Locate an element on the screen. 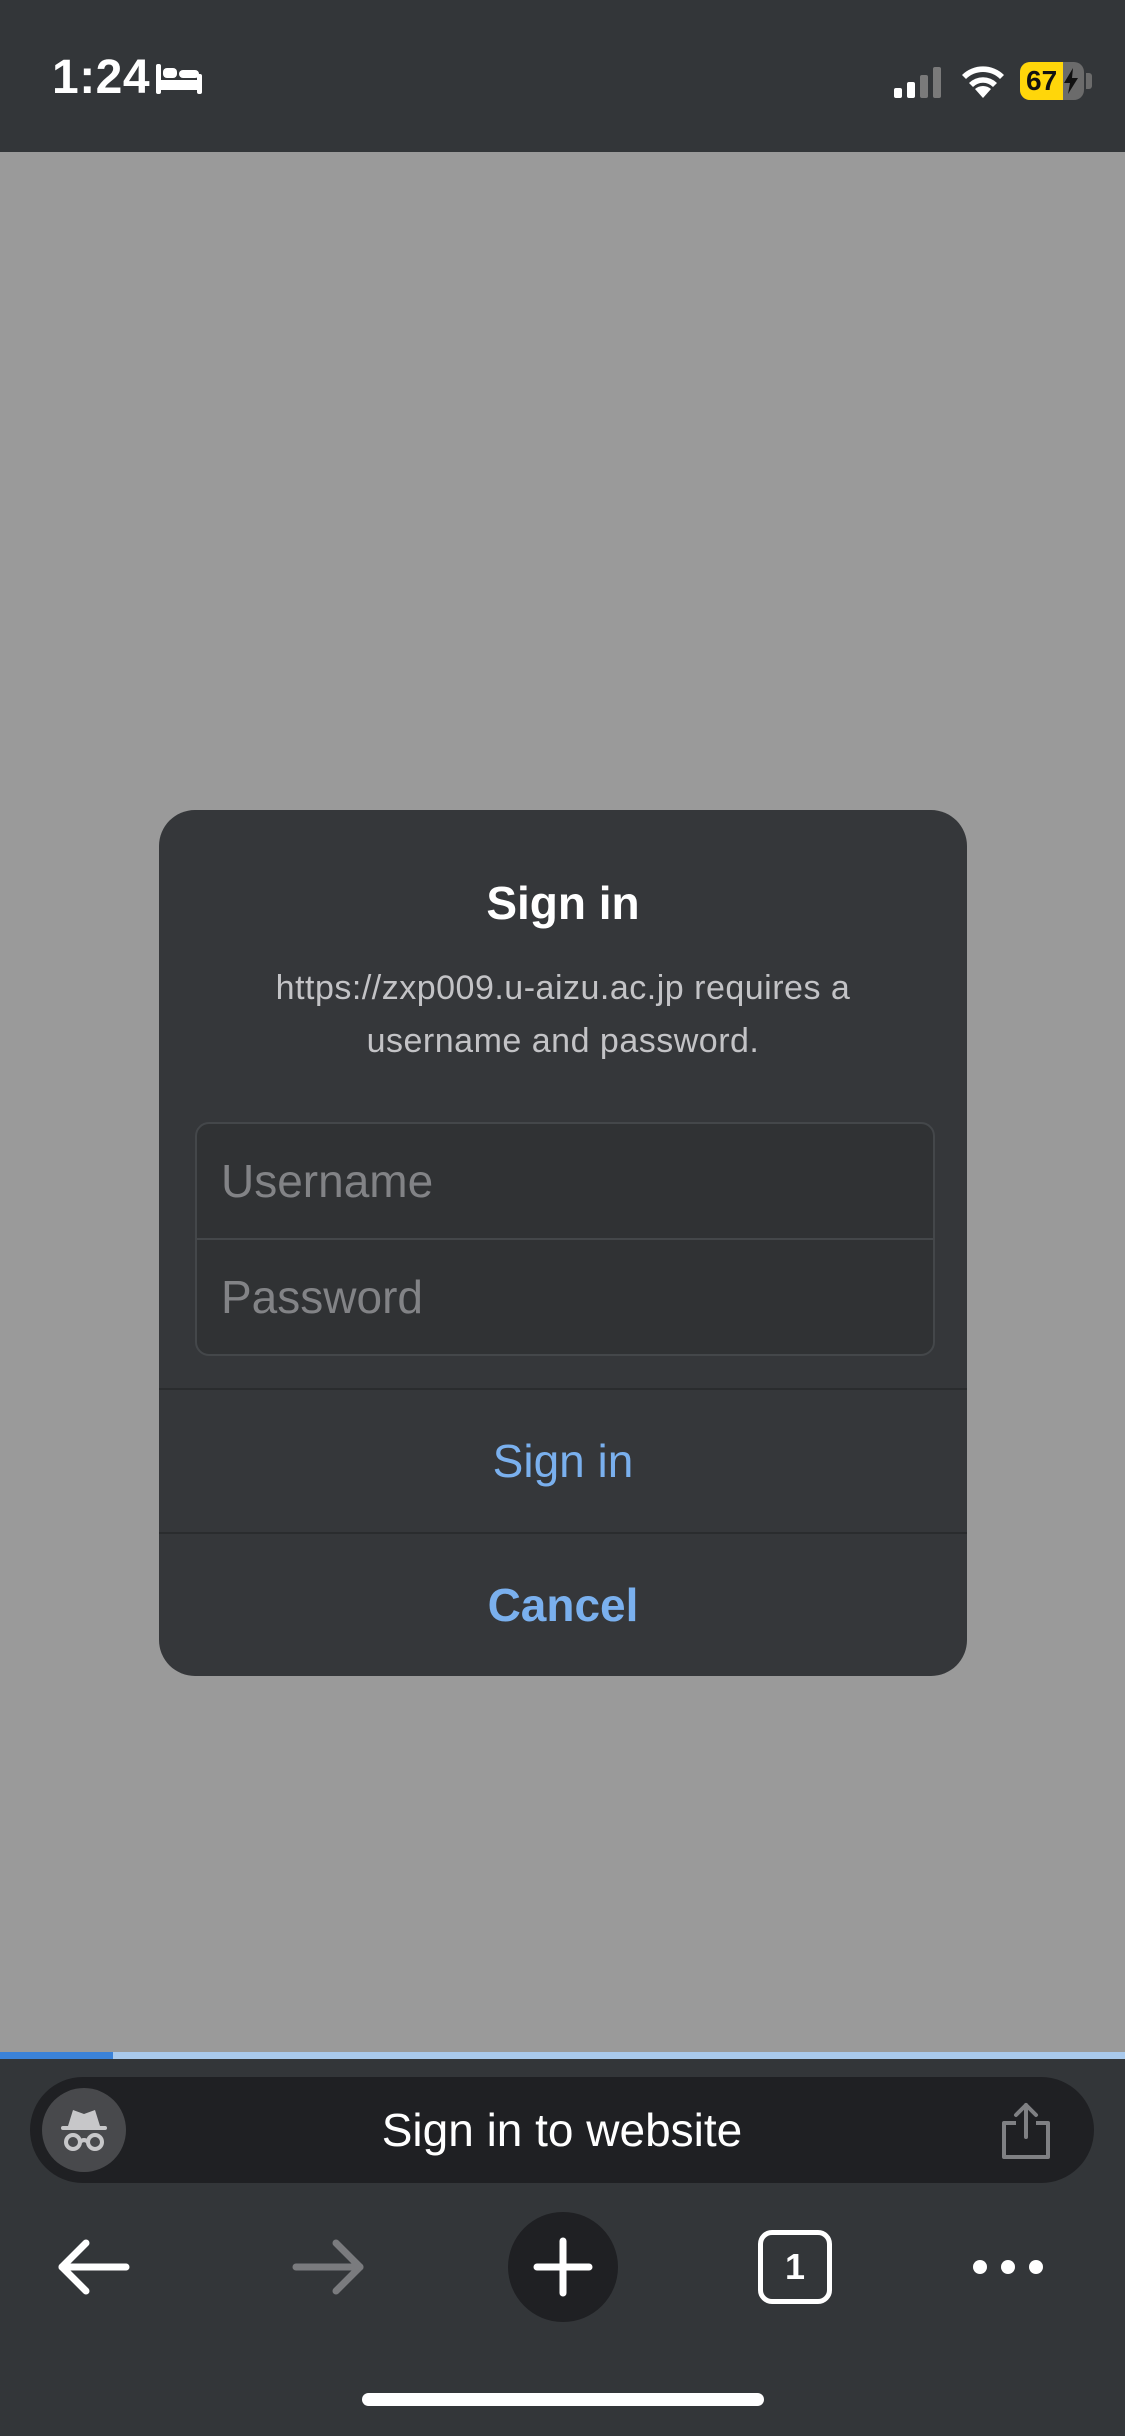 This screenshot has width=1125, height=2436. back-button is located at coordinates (95, 2255).